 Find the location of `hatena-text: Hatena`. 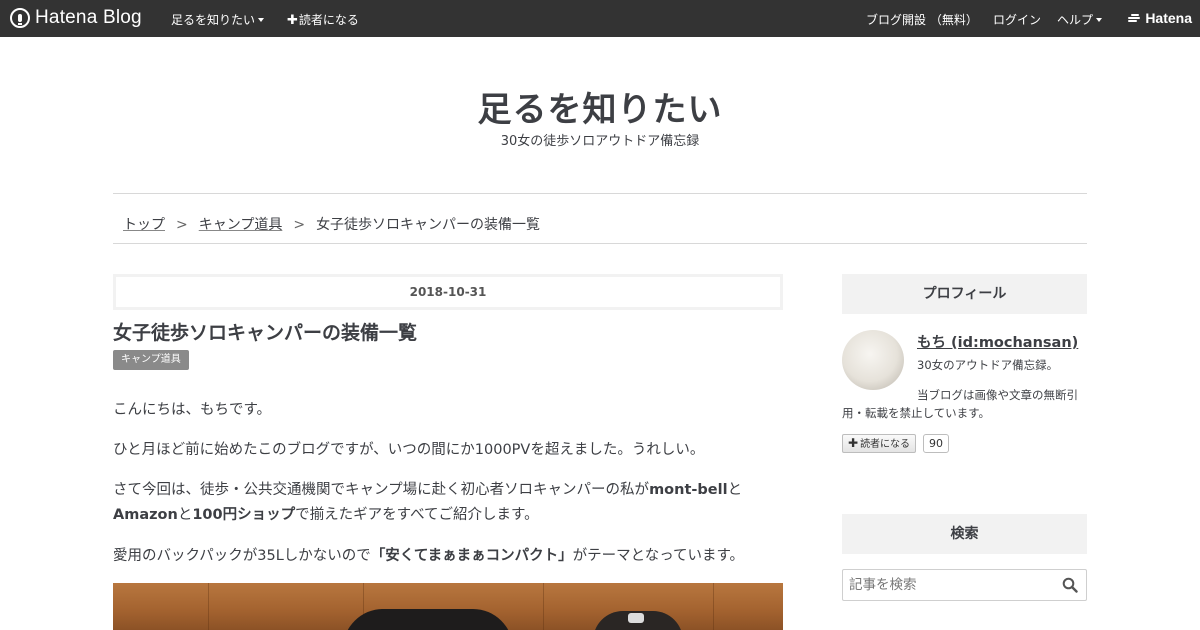

hatena-text: Hatena is located at coordinates (1168, 18).